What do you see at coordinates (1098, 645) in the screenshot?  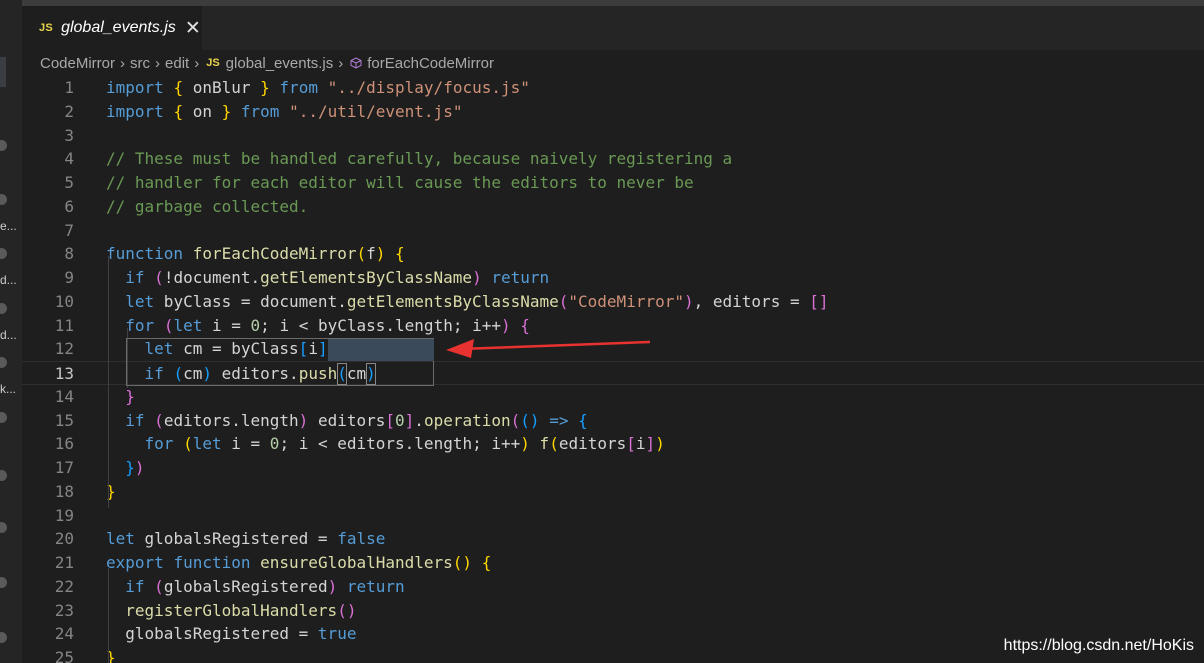 I see `watermark: https://blog.csdn.net/HoKis` at bounding box center [1098, 645].